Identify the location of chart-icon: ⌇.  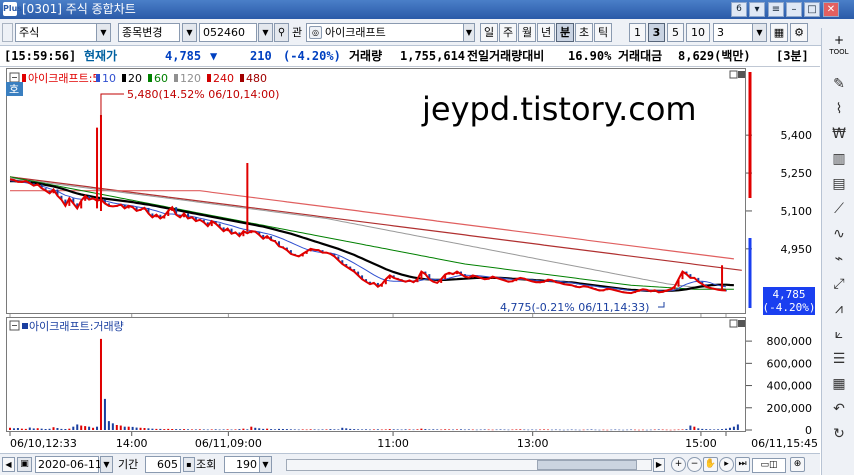
(839, 109).